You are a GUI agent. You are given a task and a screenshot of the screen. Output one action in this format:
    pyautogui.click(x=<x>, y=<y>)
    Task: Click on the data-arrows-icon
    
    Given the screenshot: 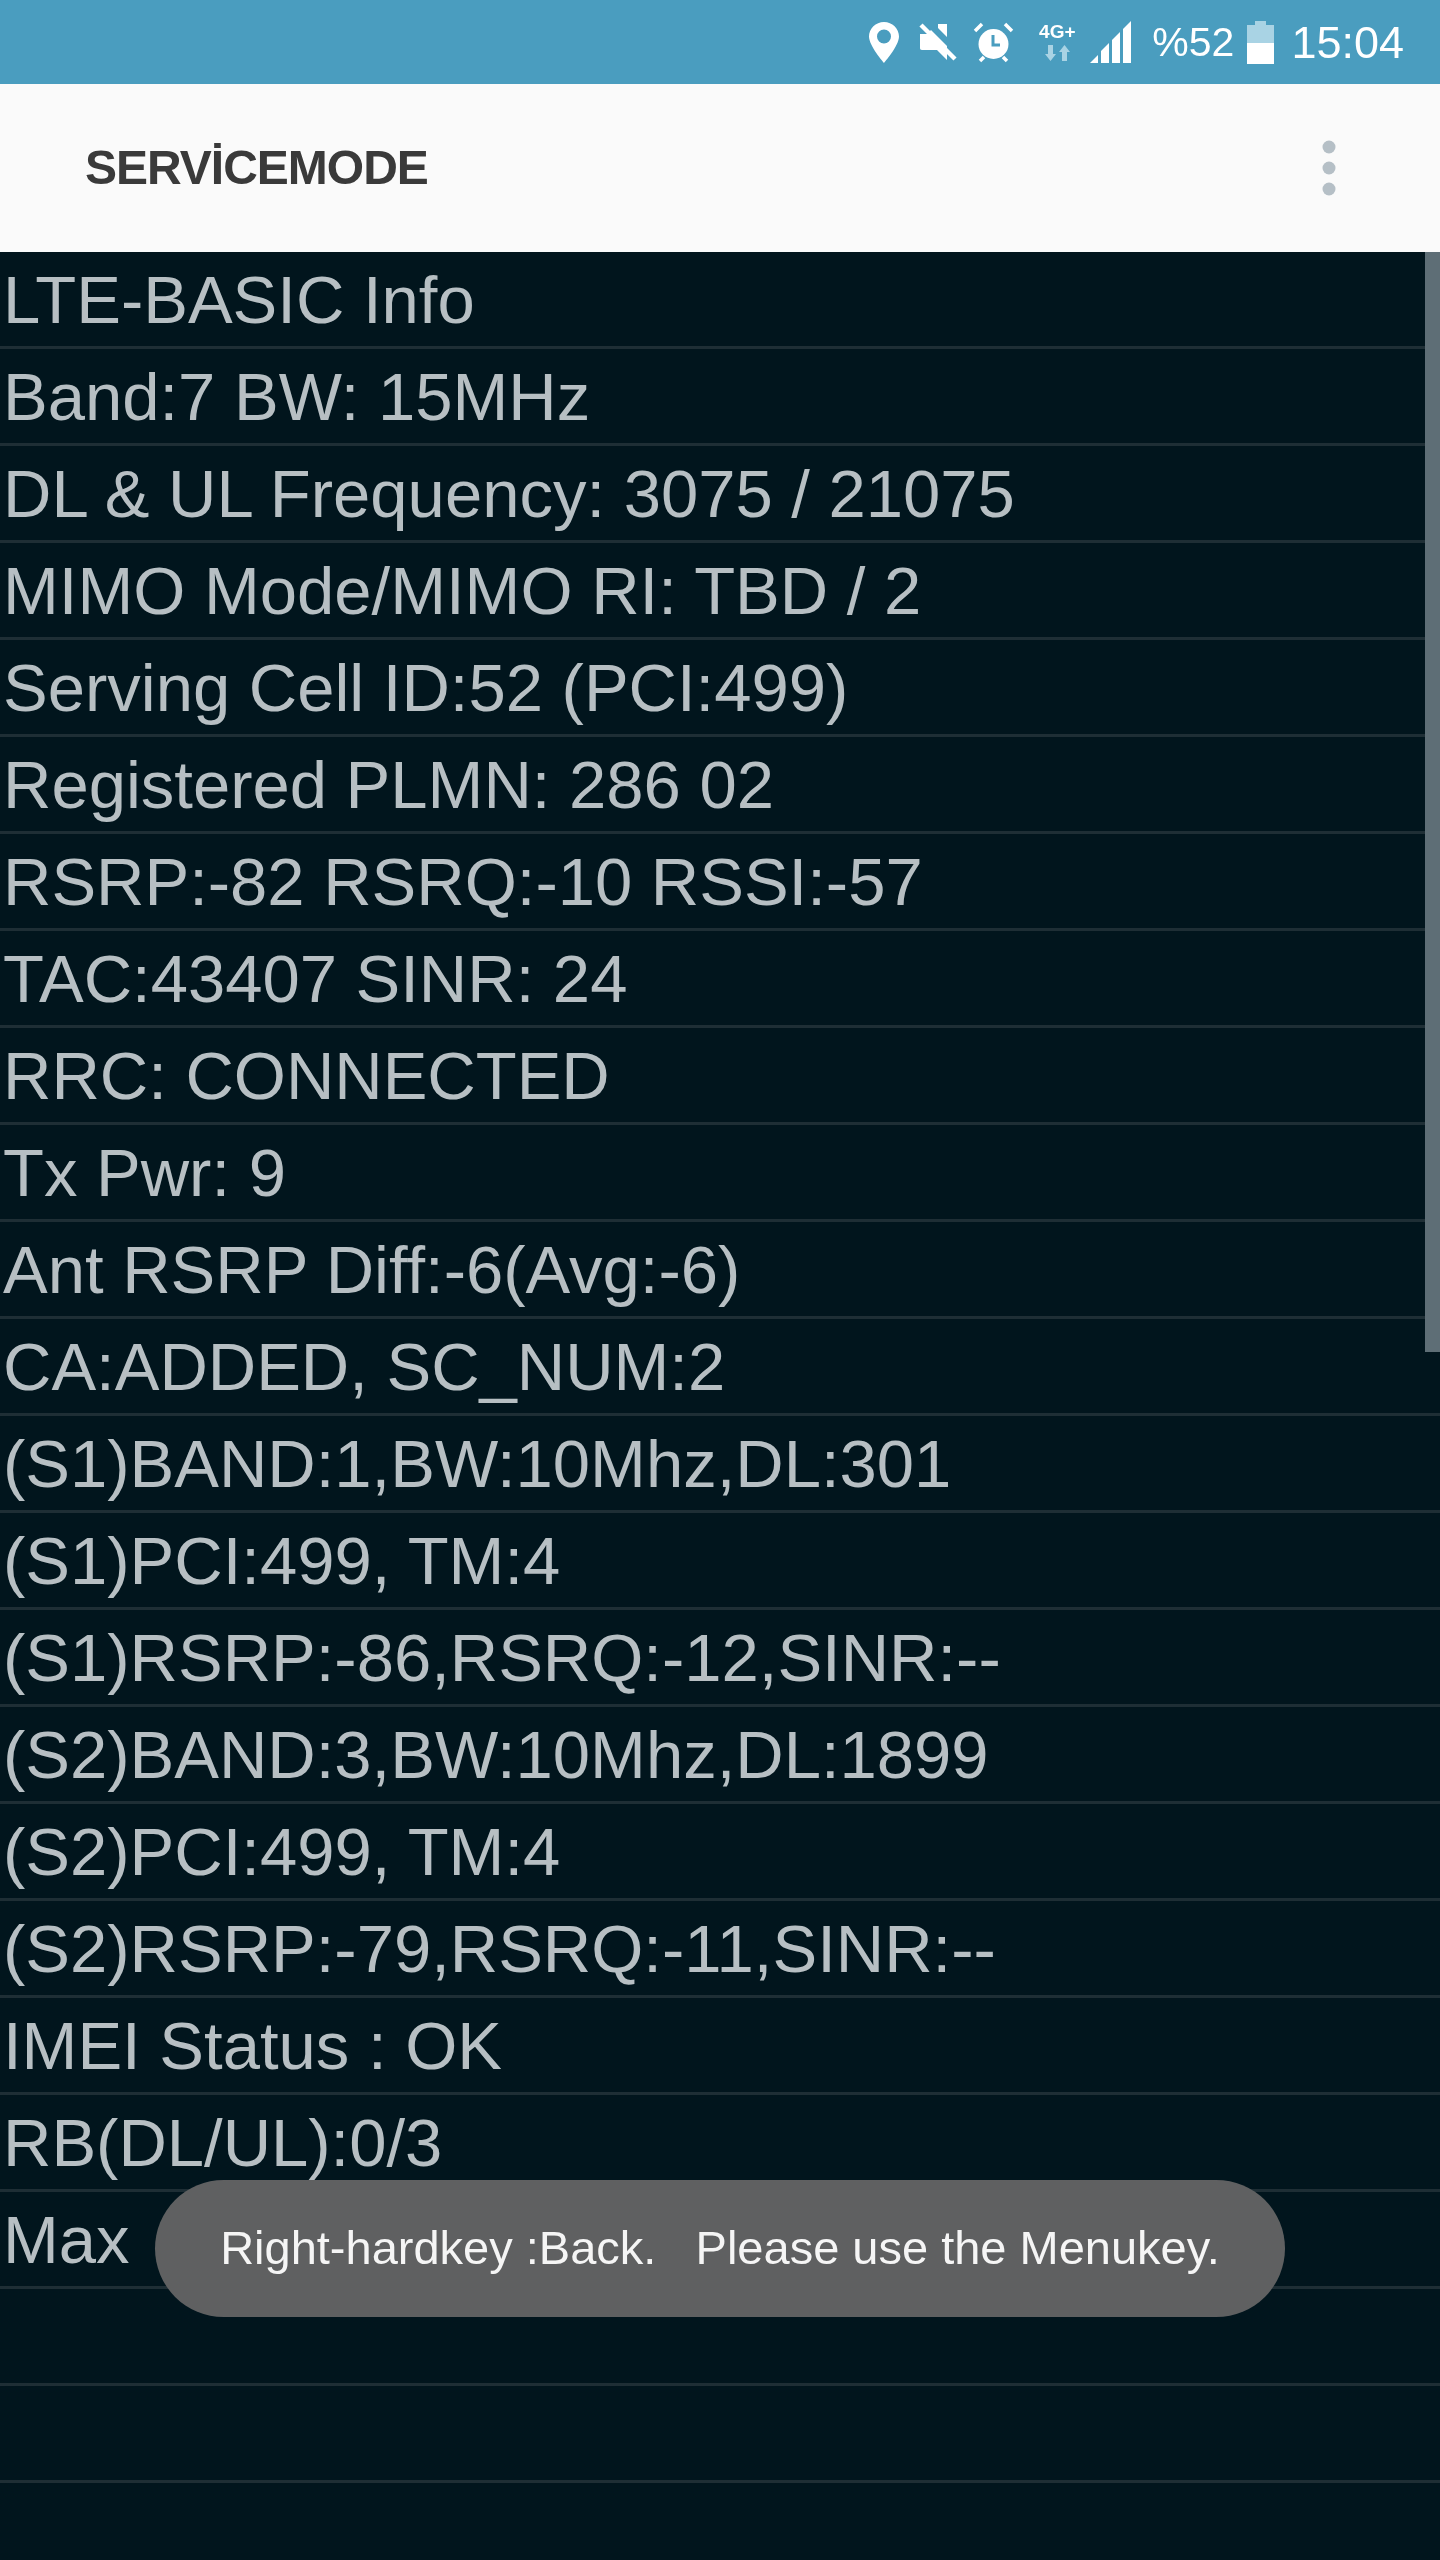 What is the action you would take?
    pyautogui.click(x=1057, y=53)
    